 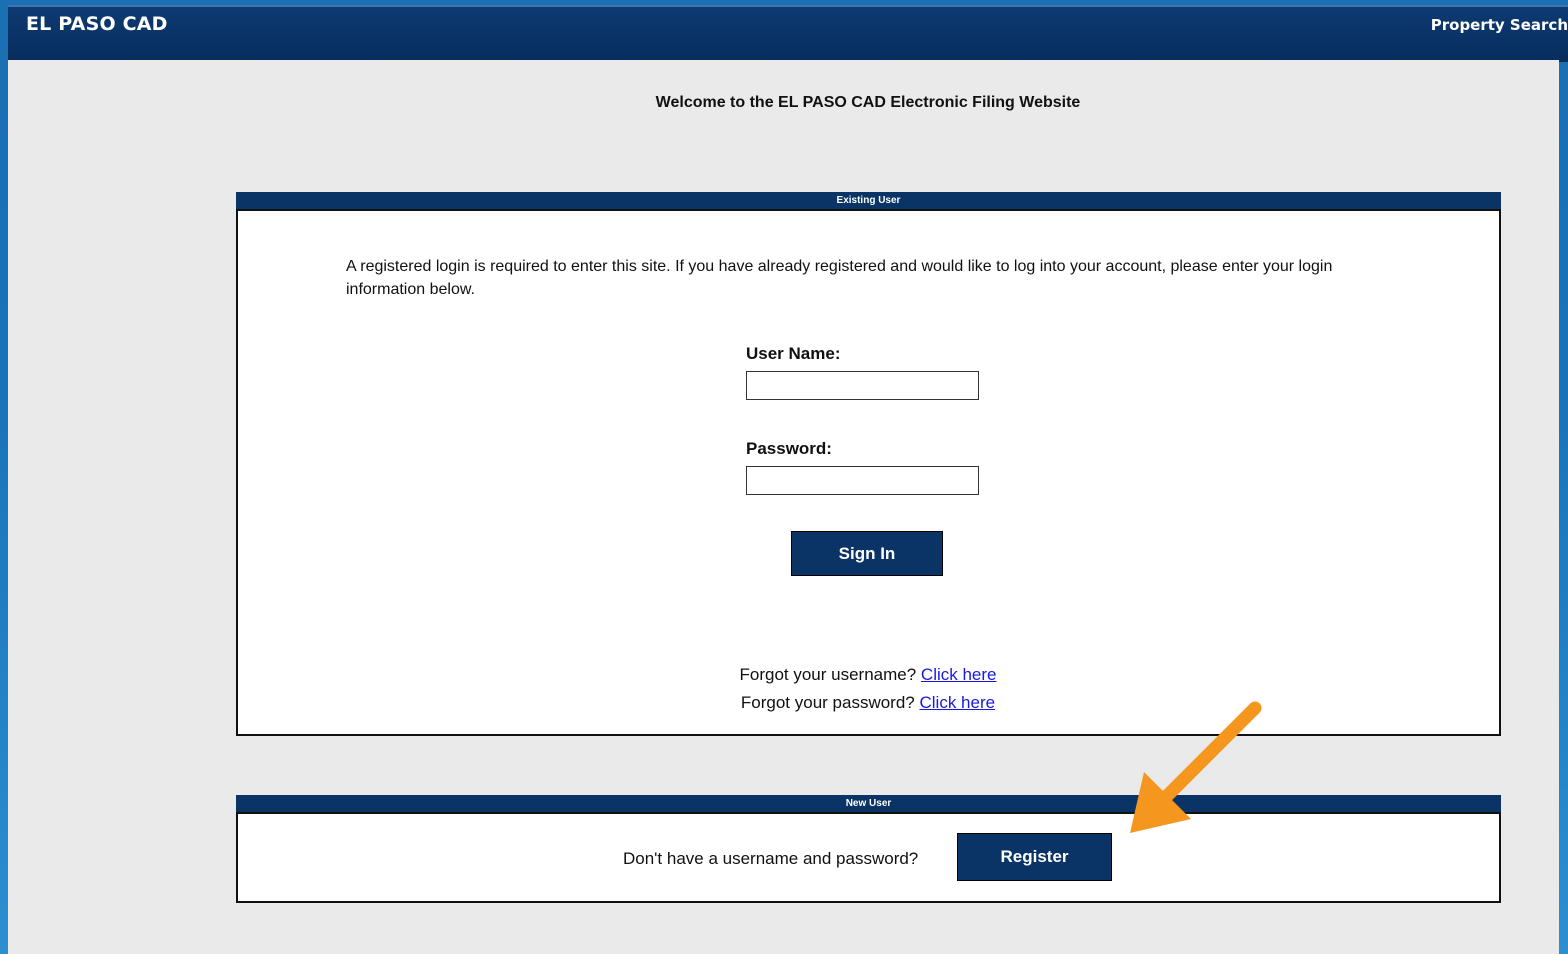 What do you see at coordinates (788, 33) in the screenshot?
I see `top-nav-bar: EL PASO CAD Property Search` at bounding box center [788, 33].